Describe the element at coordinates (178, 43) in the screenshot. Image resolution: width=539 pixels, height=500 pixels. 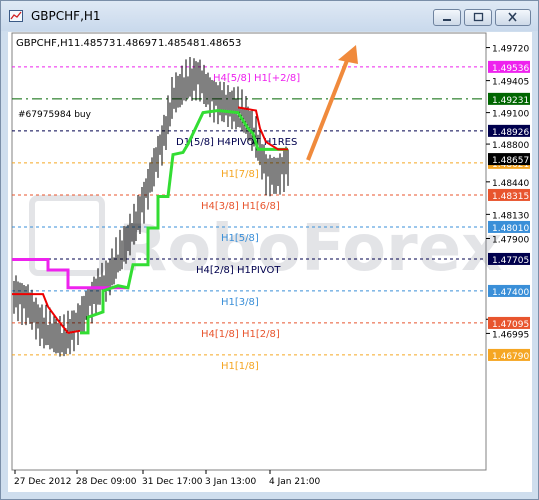
I see `chart-header-low: 1.48548` at that location.